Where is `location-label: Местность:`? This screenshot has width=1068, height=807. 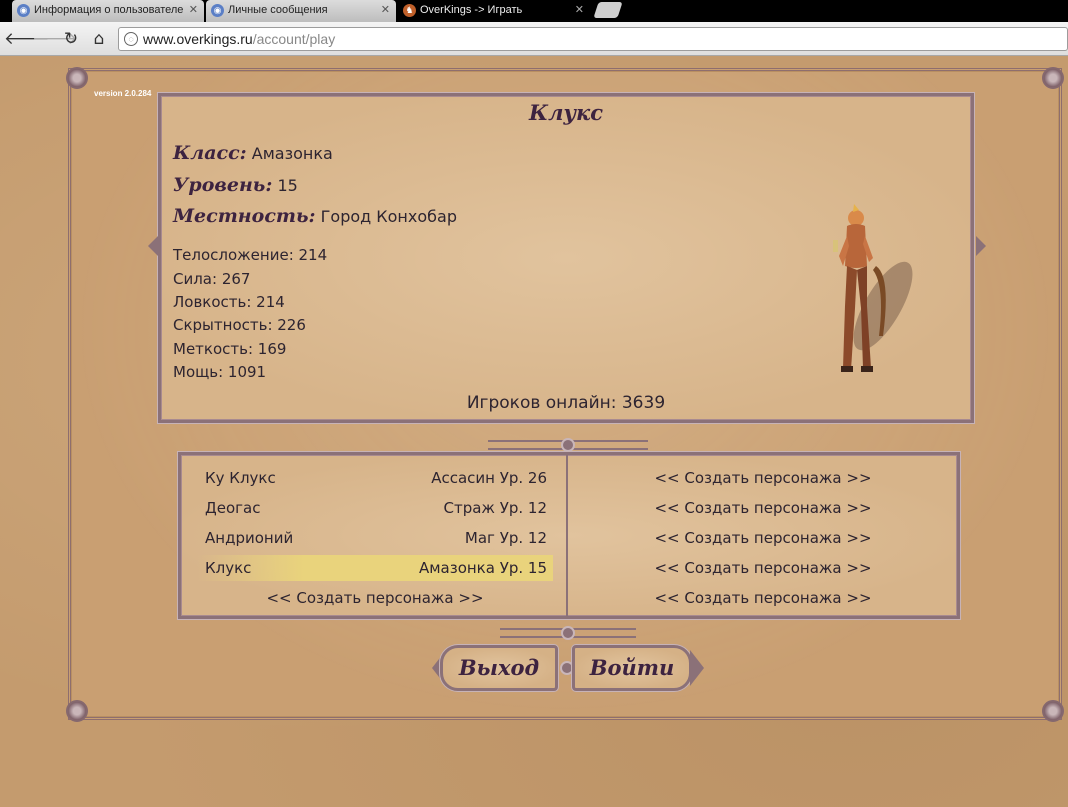
location-label: Местность: is located at coordinates (244, 216).